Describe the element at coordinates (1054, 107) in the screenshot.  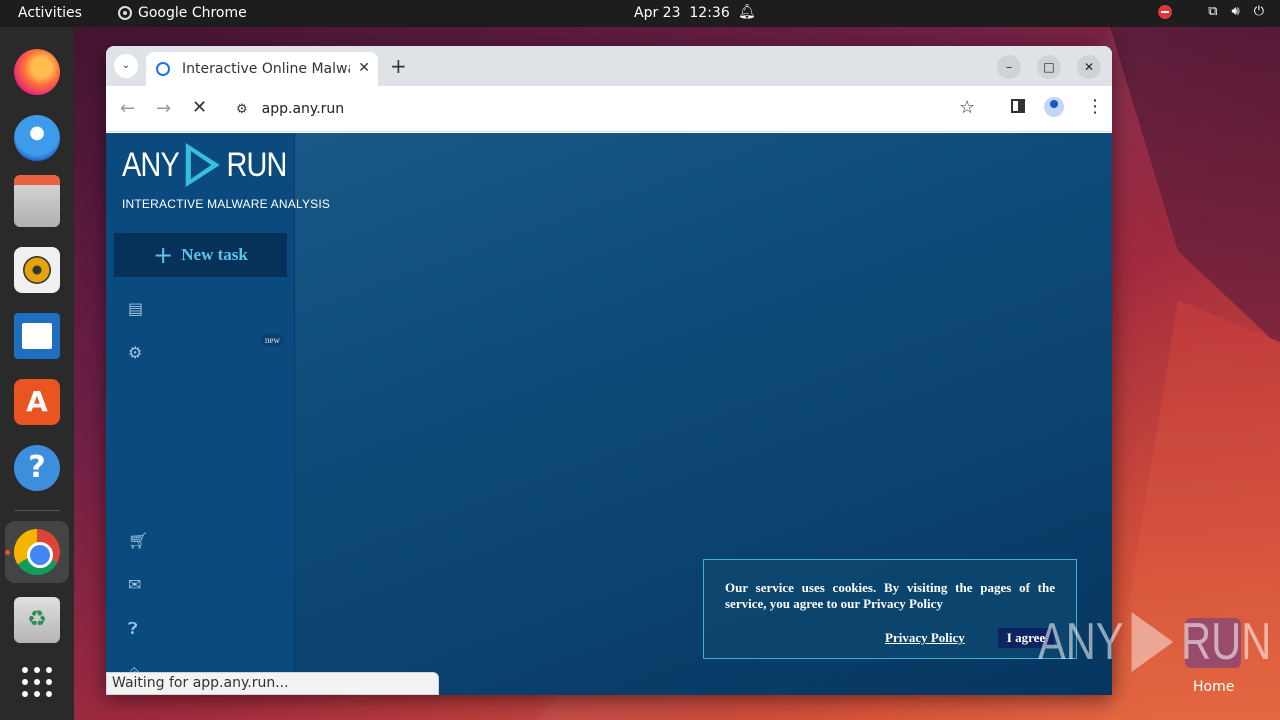
I see `profile-icon` at that location.